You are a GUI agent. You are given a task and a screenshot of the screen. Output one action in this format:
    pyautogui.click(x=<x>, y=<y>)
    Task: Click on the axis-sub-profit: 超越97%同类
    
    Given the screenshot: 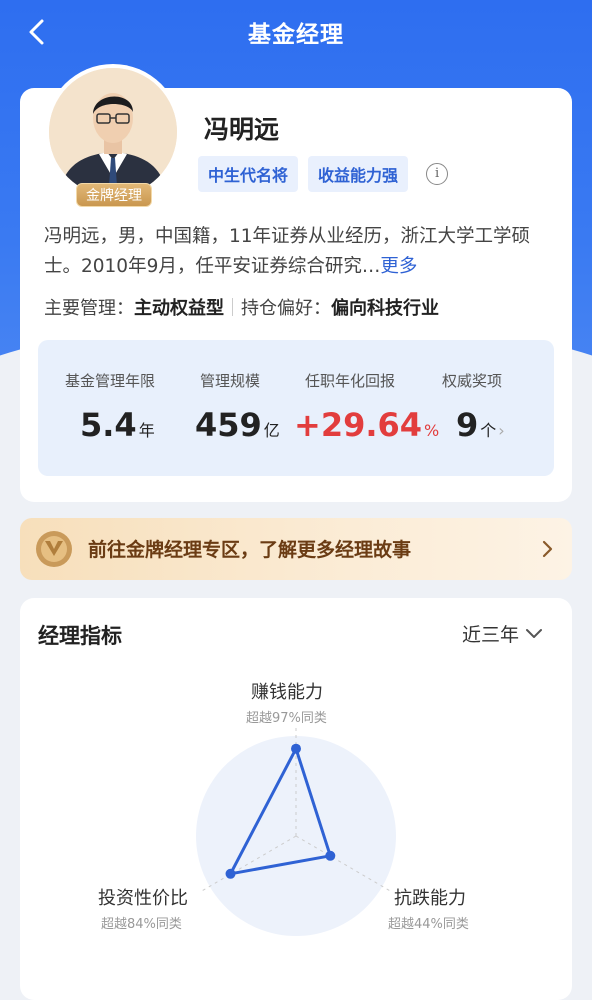 What is the action you would take?
    pyautogui.click(x=286, y=718)
    